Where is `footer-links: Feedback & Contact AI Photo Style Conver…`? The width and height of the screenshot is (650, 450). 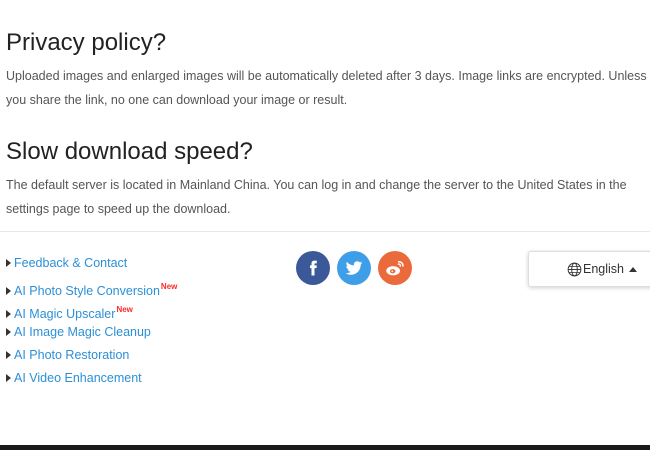
footer-links: Feedback & Contact AI Photo Style Conver… is located at coordinates (91, 321).